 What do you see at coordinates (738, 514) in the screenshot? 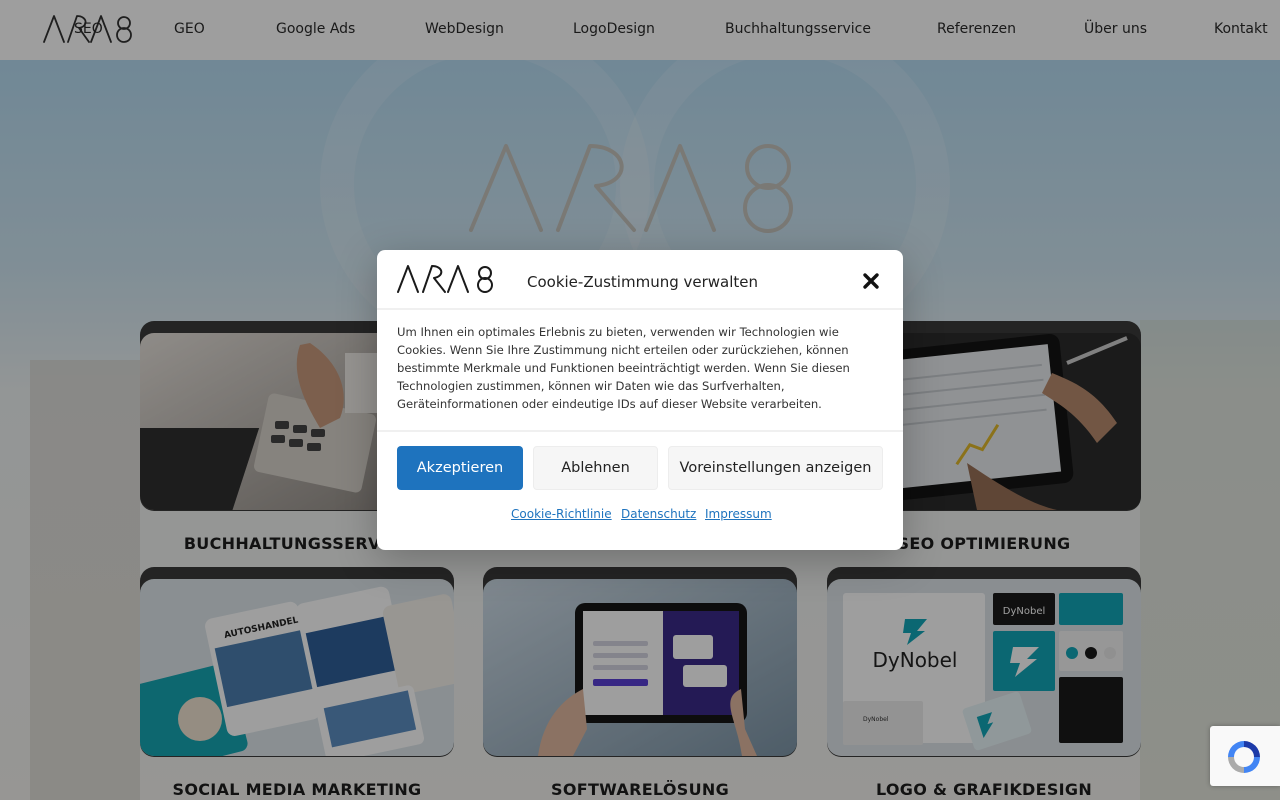
I see `imprint-link: Impressum` at bounding box center [738, 514].